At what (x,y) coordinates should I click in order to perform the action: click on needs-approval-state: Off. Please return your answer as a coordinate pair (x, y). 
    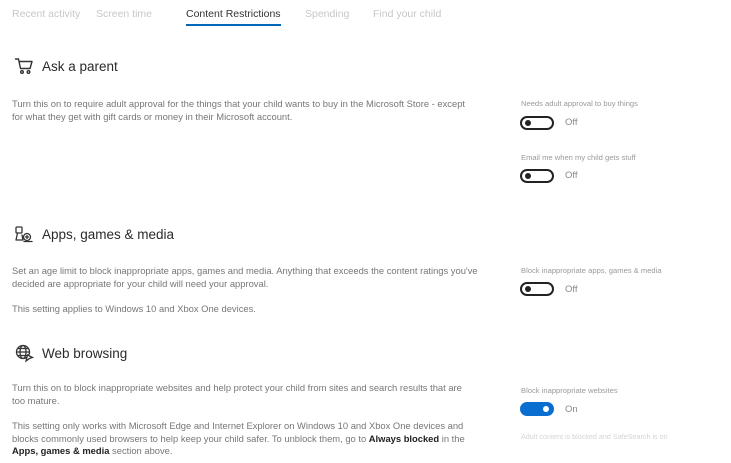
    Looking at the image, I should click on (571, 122).